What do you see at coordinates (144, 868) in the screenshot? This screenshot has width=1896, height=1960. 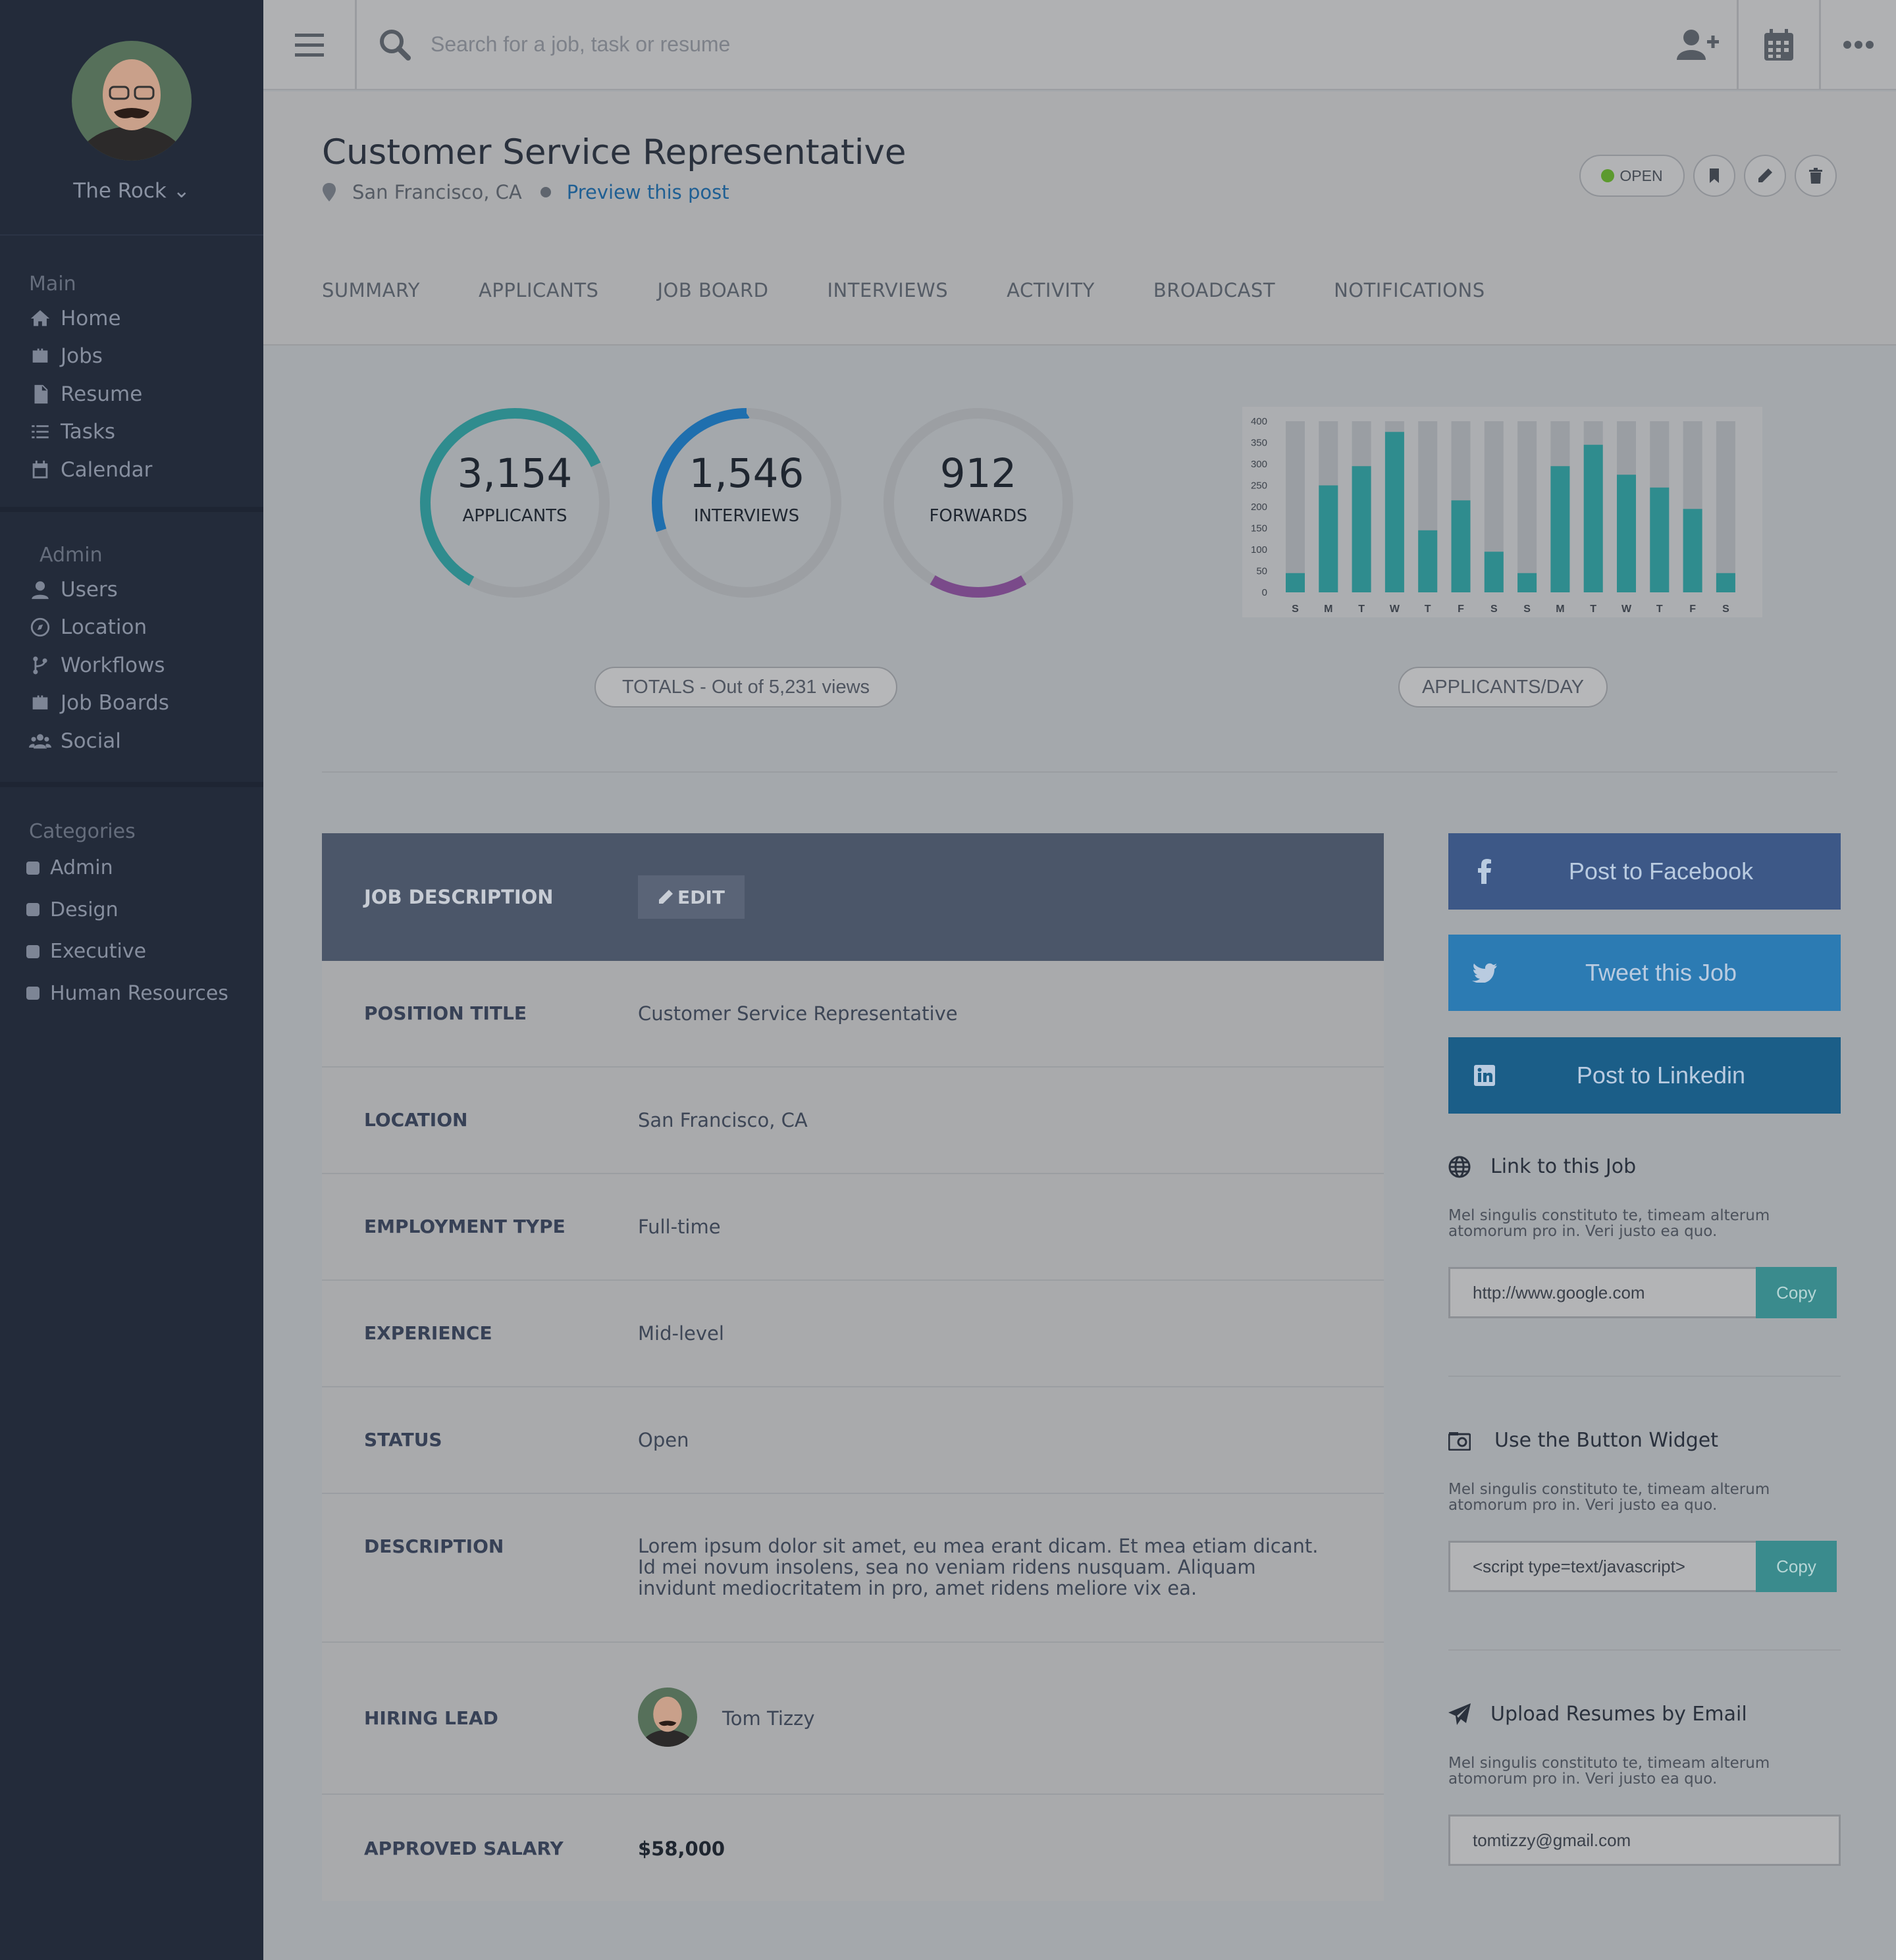 I see `category-admin: Admin` at bounding box center [144, 868].